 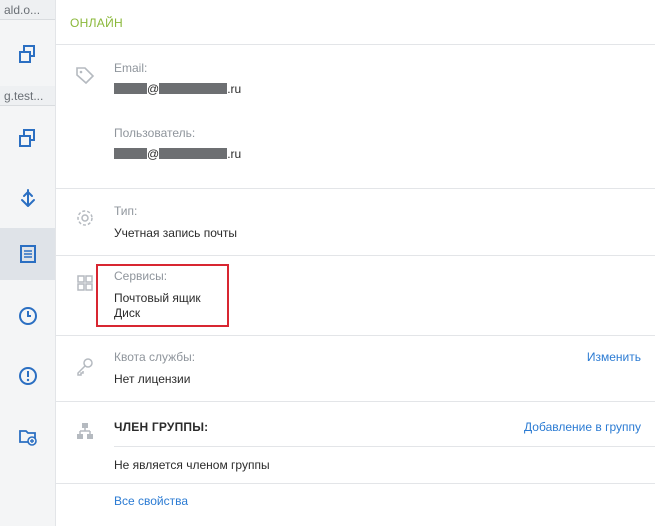 I want to click on user-value: @ .ru, so click(x=177, y=154).